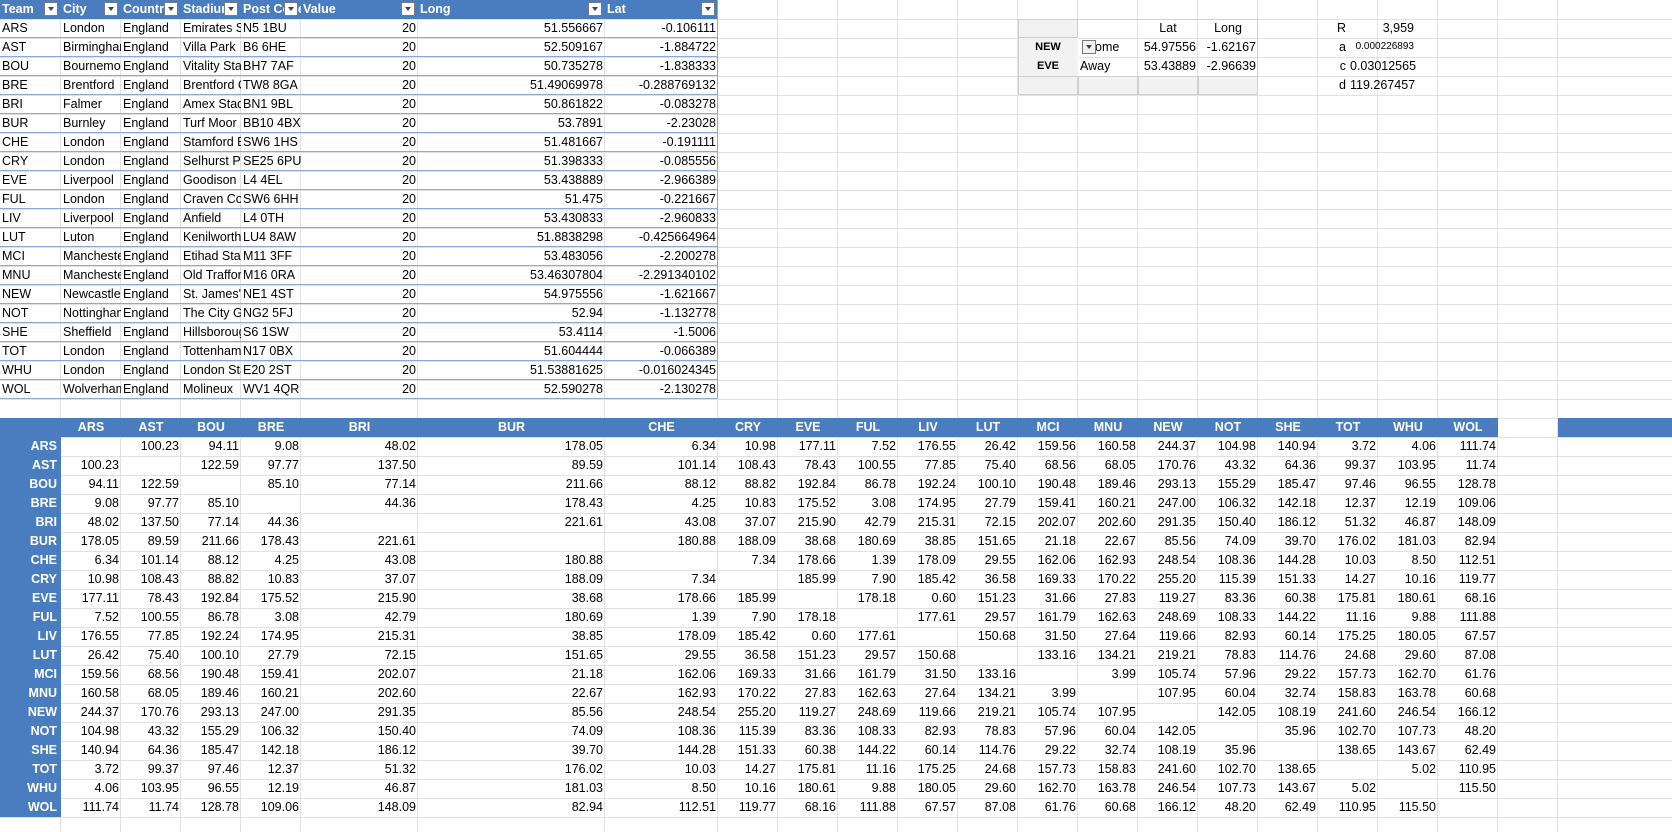 The image size is (1672, 832). Describe the element at coordinates (511, 66) in the screenshot. I see `team-table-cell: 50.735278` at that location.